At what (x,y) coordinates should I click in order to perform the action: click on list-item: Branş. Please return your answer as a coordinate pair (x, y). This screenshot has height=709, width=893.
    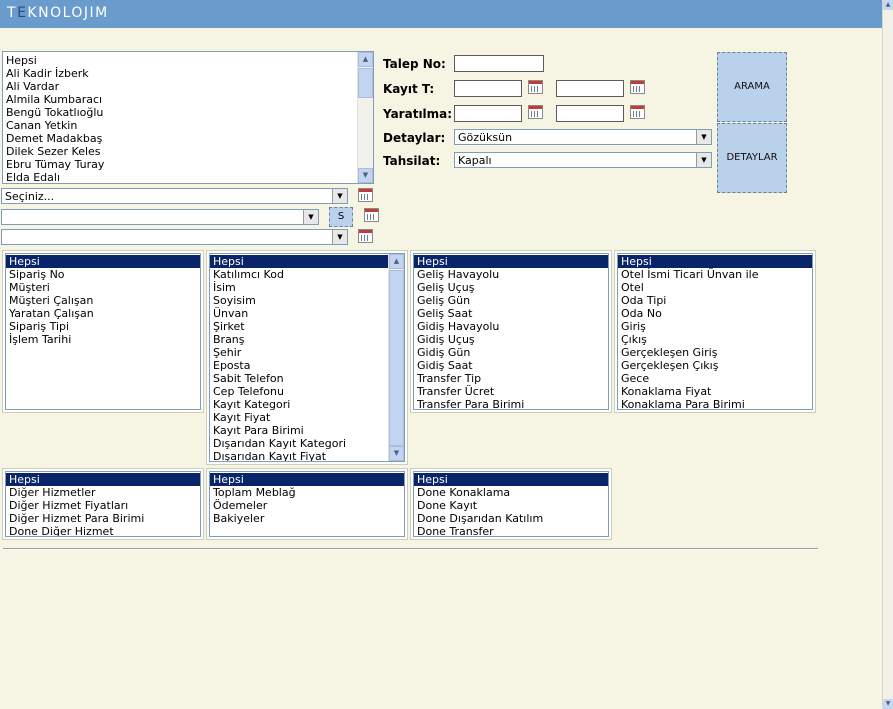
    Looking at the image, I should click on (307, 339).